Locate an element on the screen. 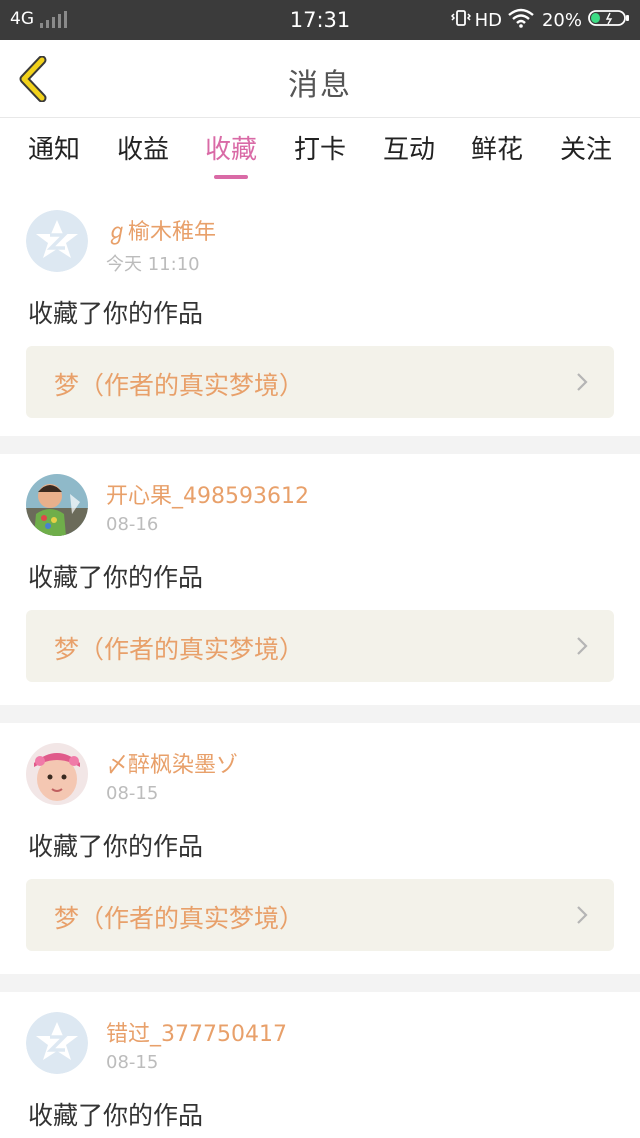  tab-flowers: 鲜花 is located at coordinates (497, 147).